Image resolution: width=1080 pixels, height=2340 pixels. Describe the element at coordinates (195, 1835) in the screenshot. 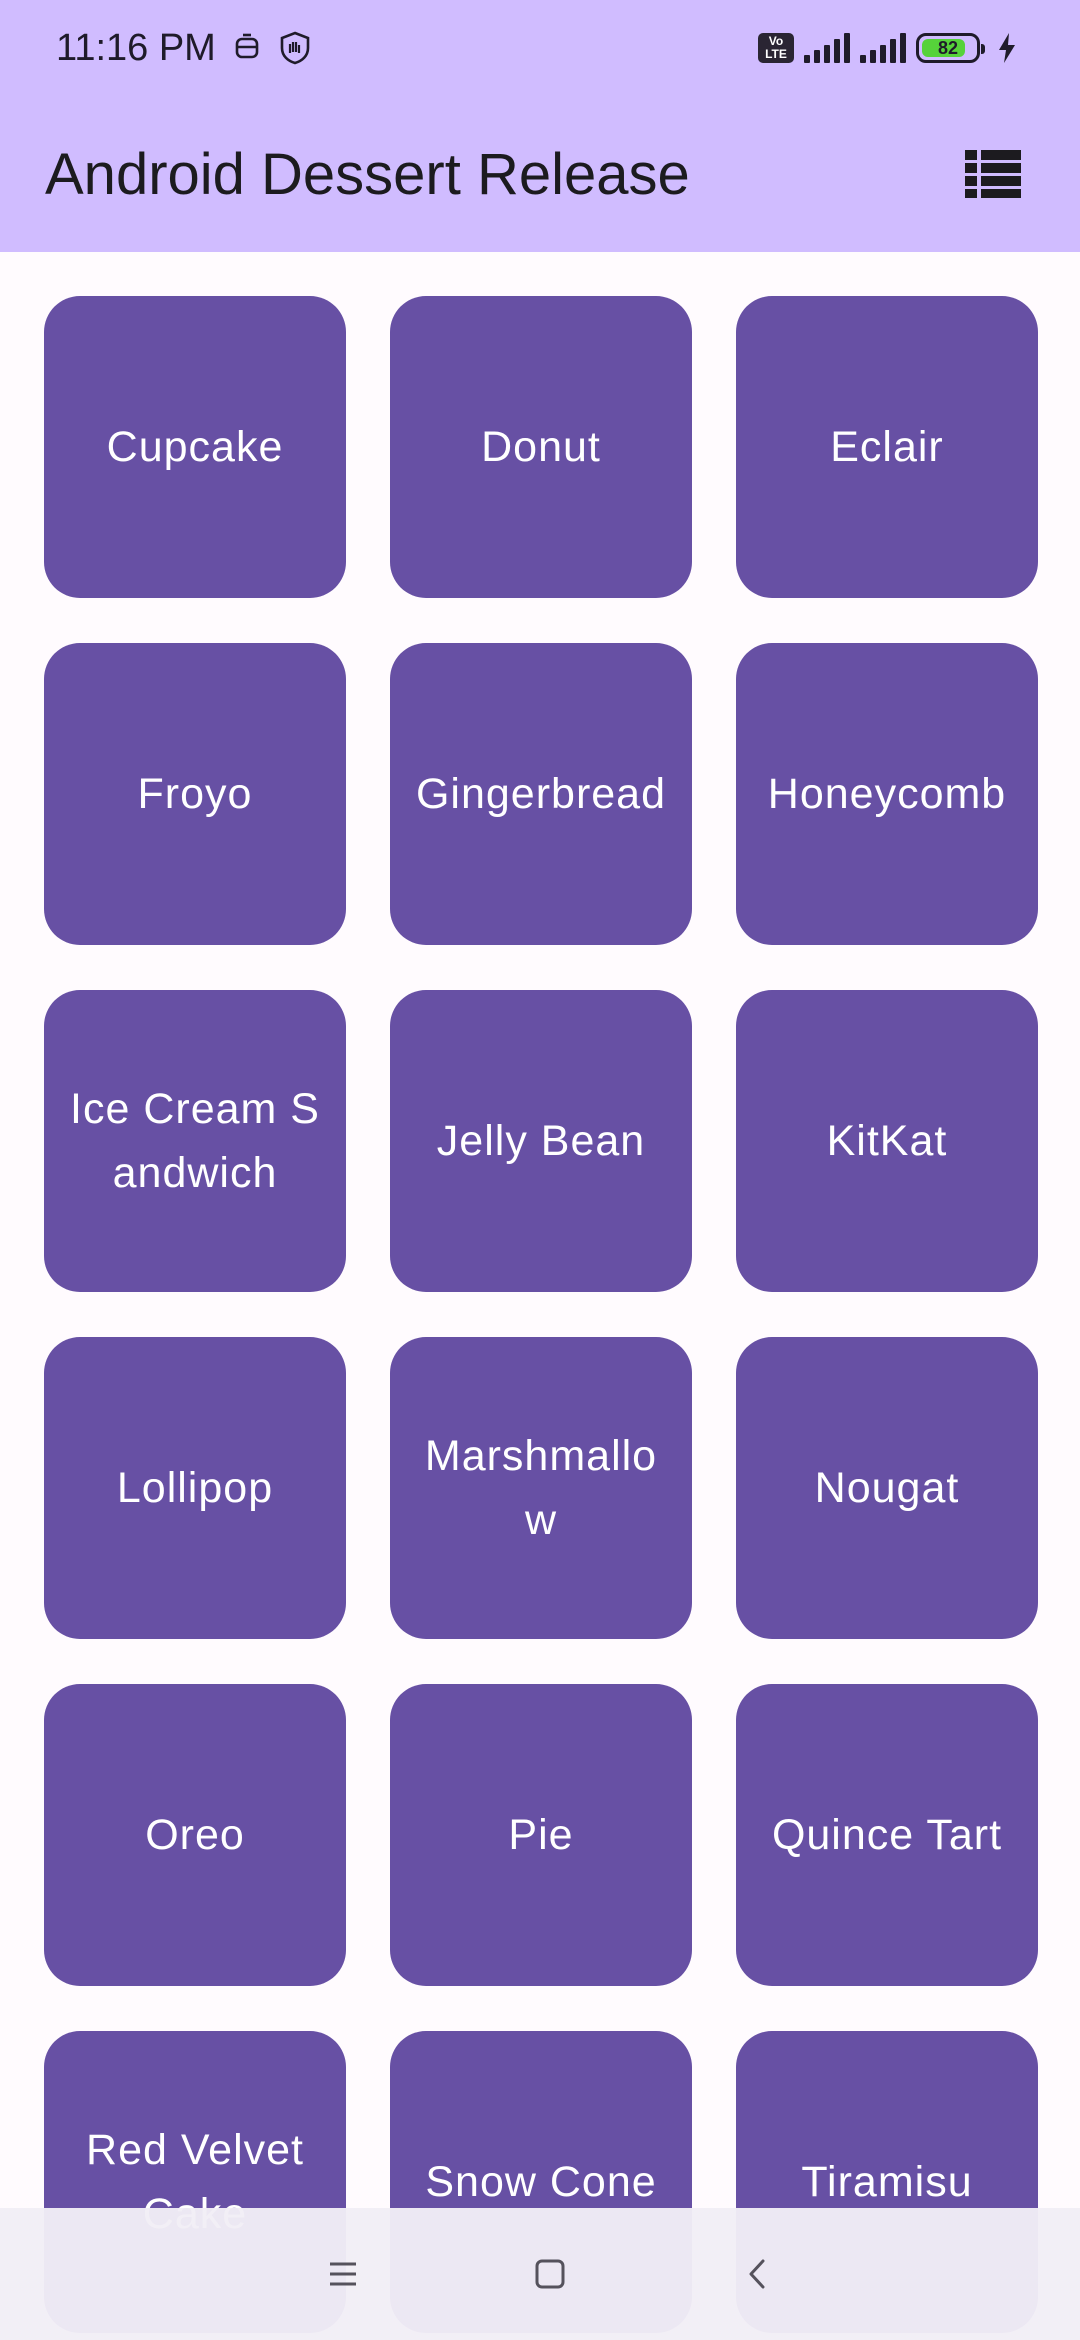

I see `dessert-tile: Oreo` at that location.